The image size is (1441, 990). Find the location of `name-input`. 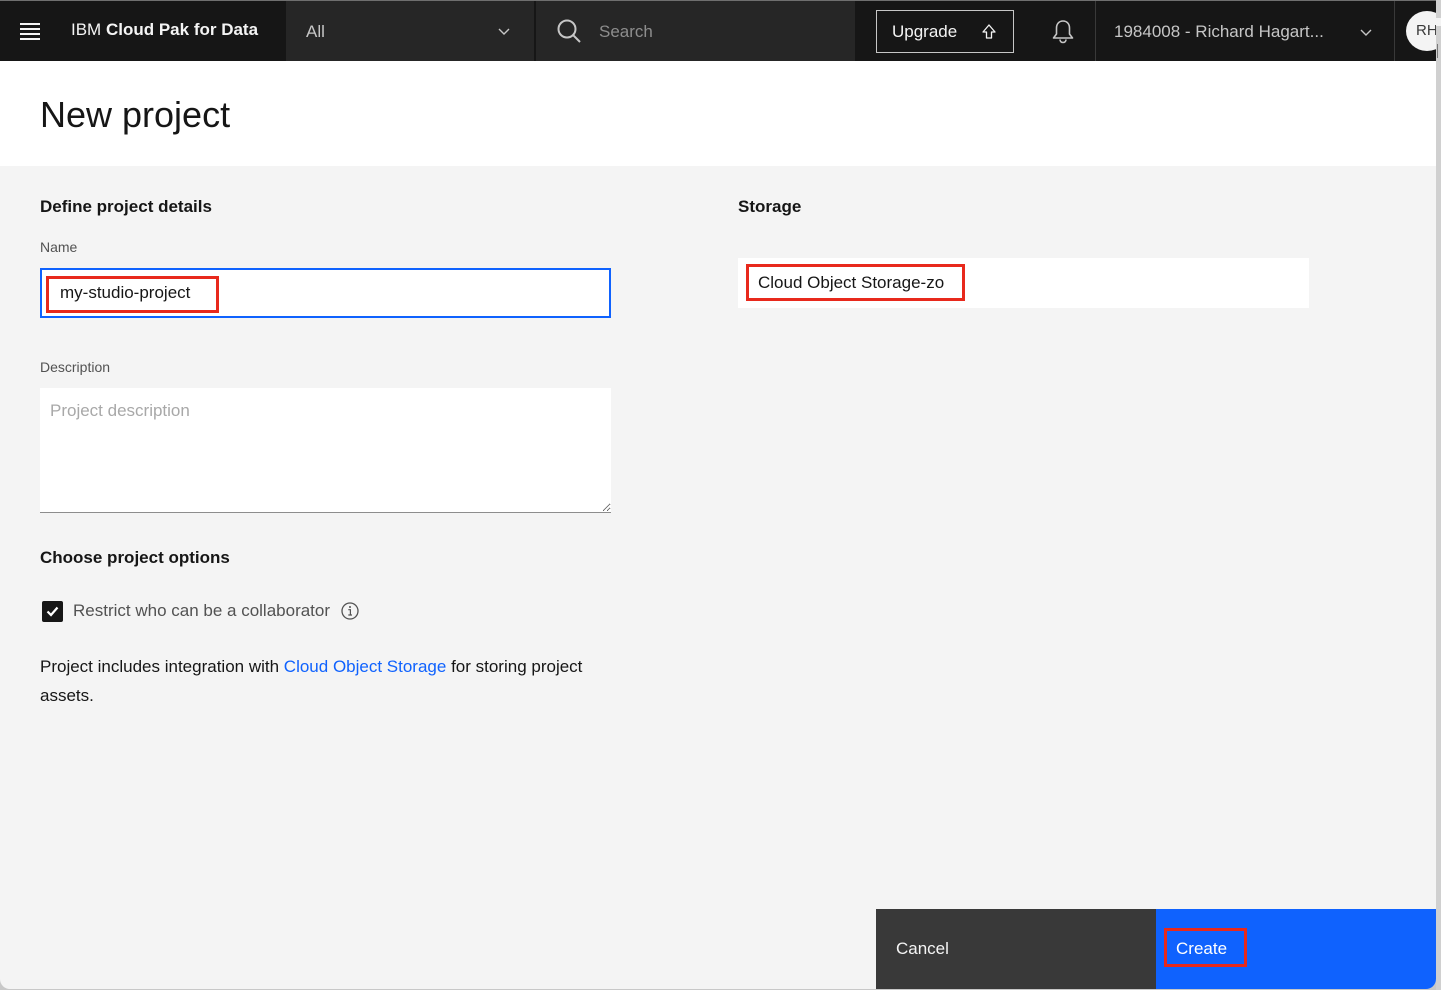

name-input is located at coordinates (325, 293).